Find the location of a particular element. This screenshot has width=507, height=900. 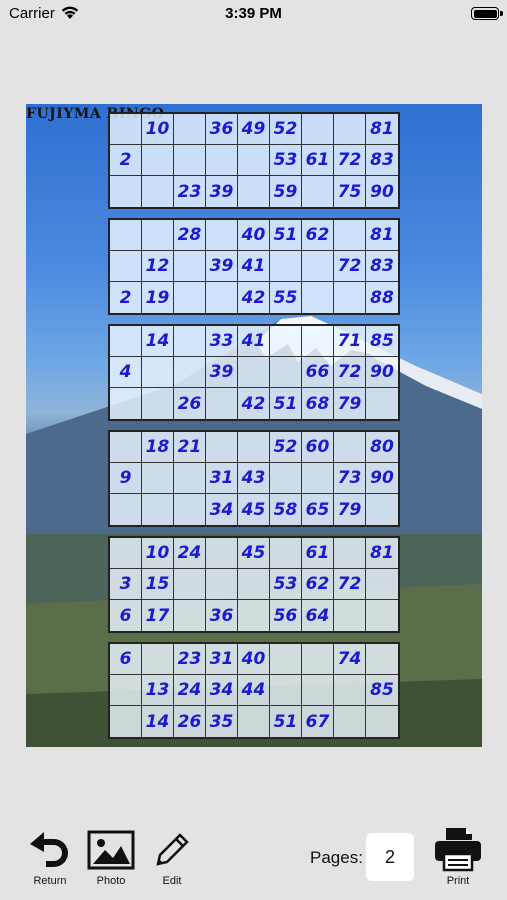

bingo-cell: 17 is located at coordinates (158, 615).